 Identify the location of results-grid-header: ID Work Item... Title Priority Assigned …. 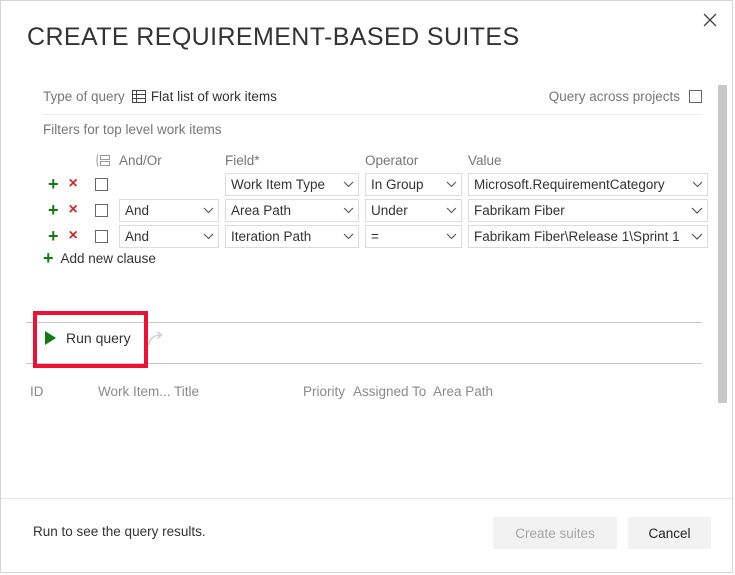
(368, 393).